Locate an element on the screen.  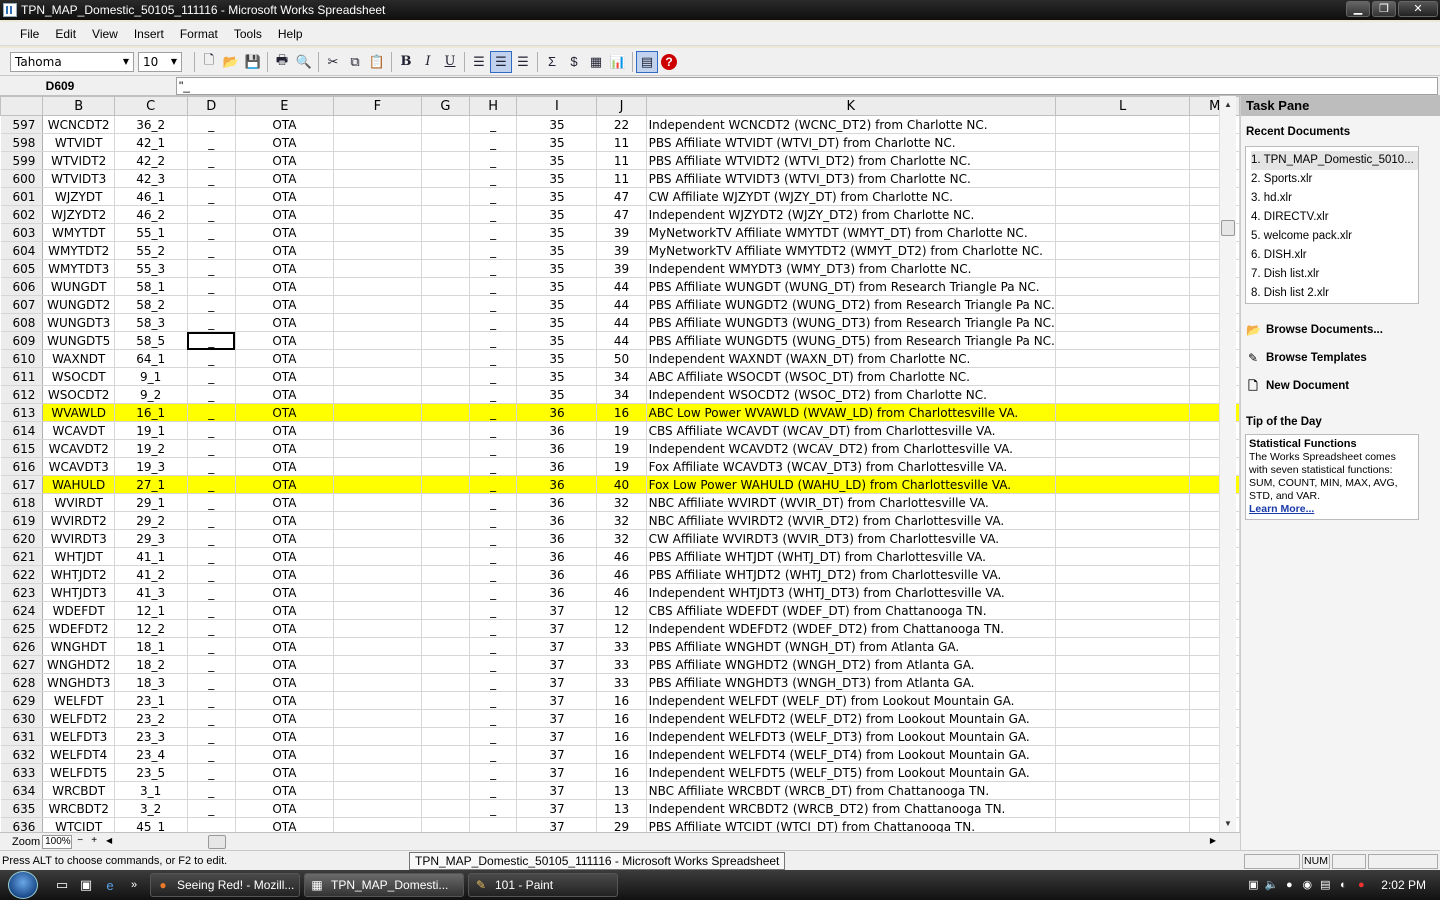
recent-document-item: 8. Dish list 2.xlr is located at coordinates (1334, 293).